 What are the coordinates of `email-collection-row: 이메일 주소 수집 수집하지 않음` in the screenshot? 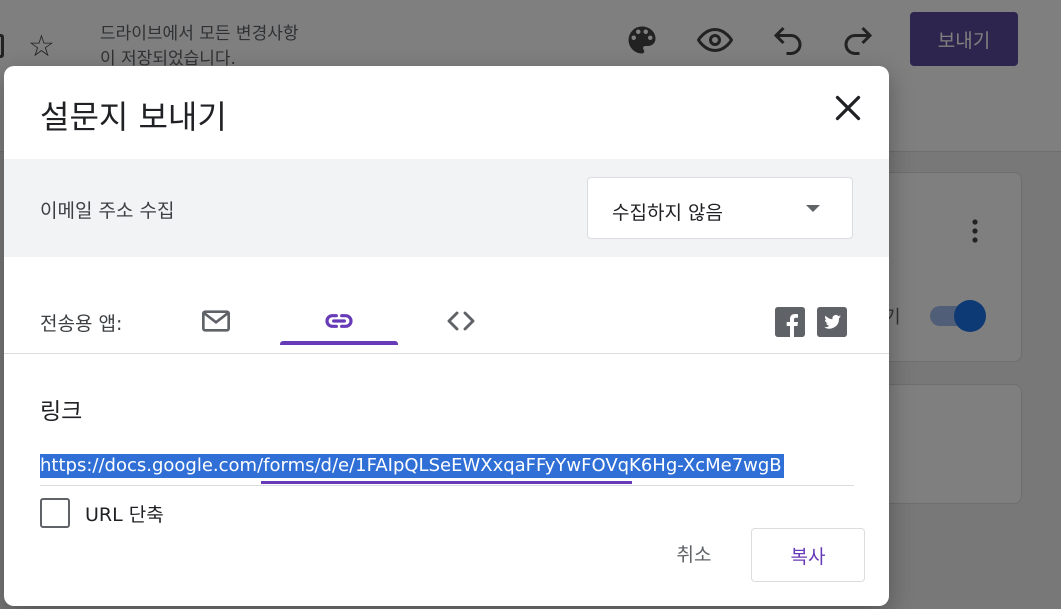 It's located at (446, 208).